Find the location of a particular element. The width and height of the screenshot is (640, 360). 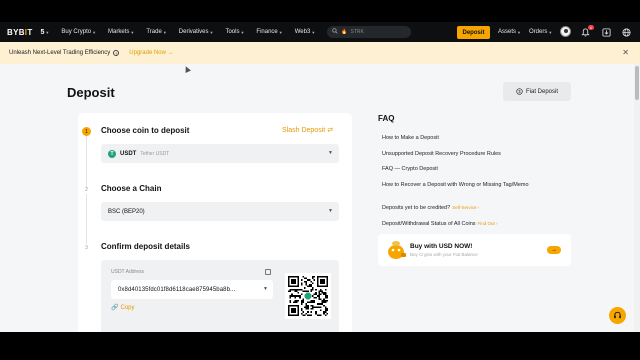

nav-buy-crypto: Buy Crypto ▼ is located at coordinates (78, 32).